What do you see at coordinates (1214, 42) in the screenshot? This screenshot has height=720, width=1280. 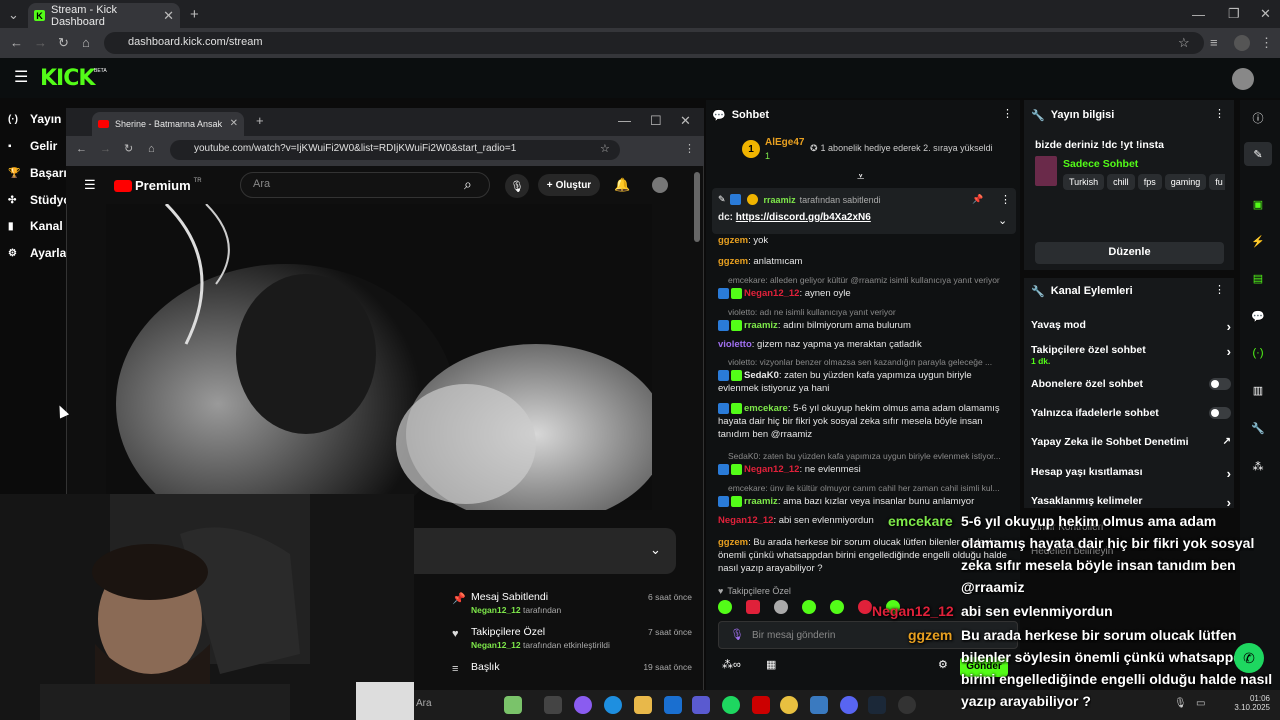 I see `media-controls-icon: ≡` at bounding box center [1214, 42].